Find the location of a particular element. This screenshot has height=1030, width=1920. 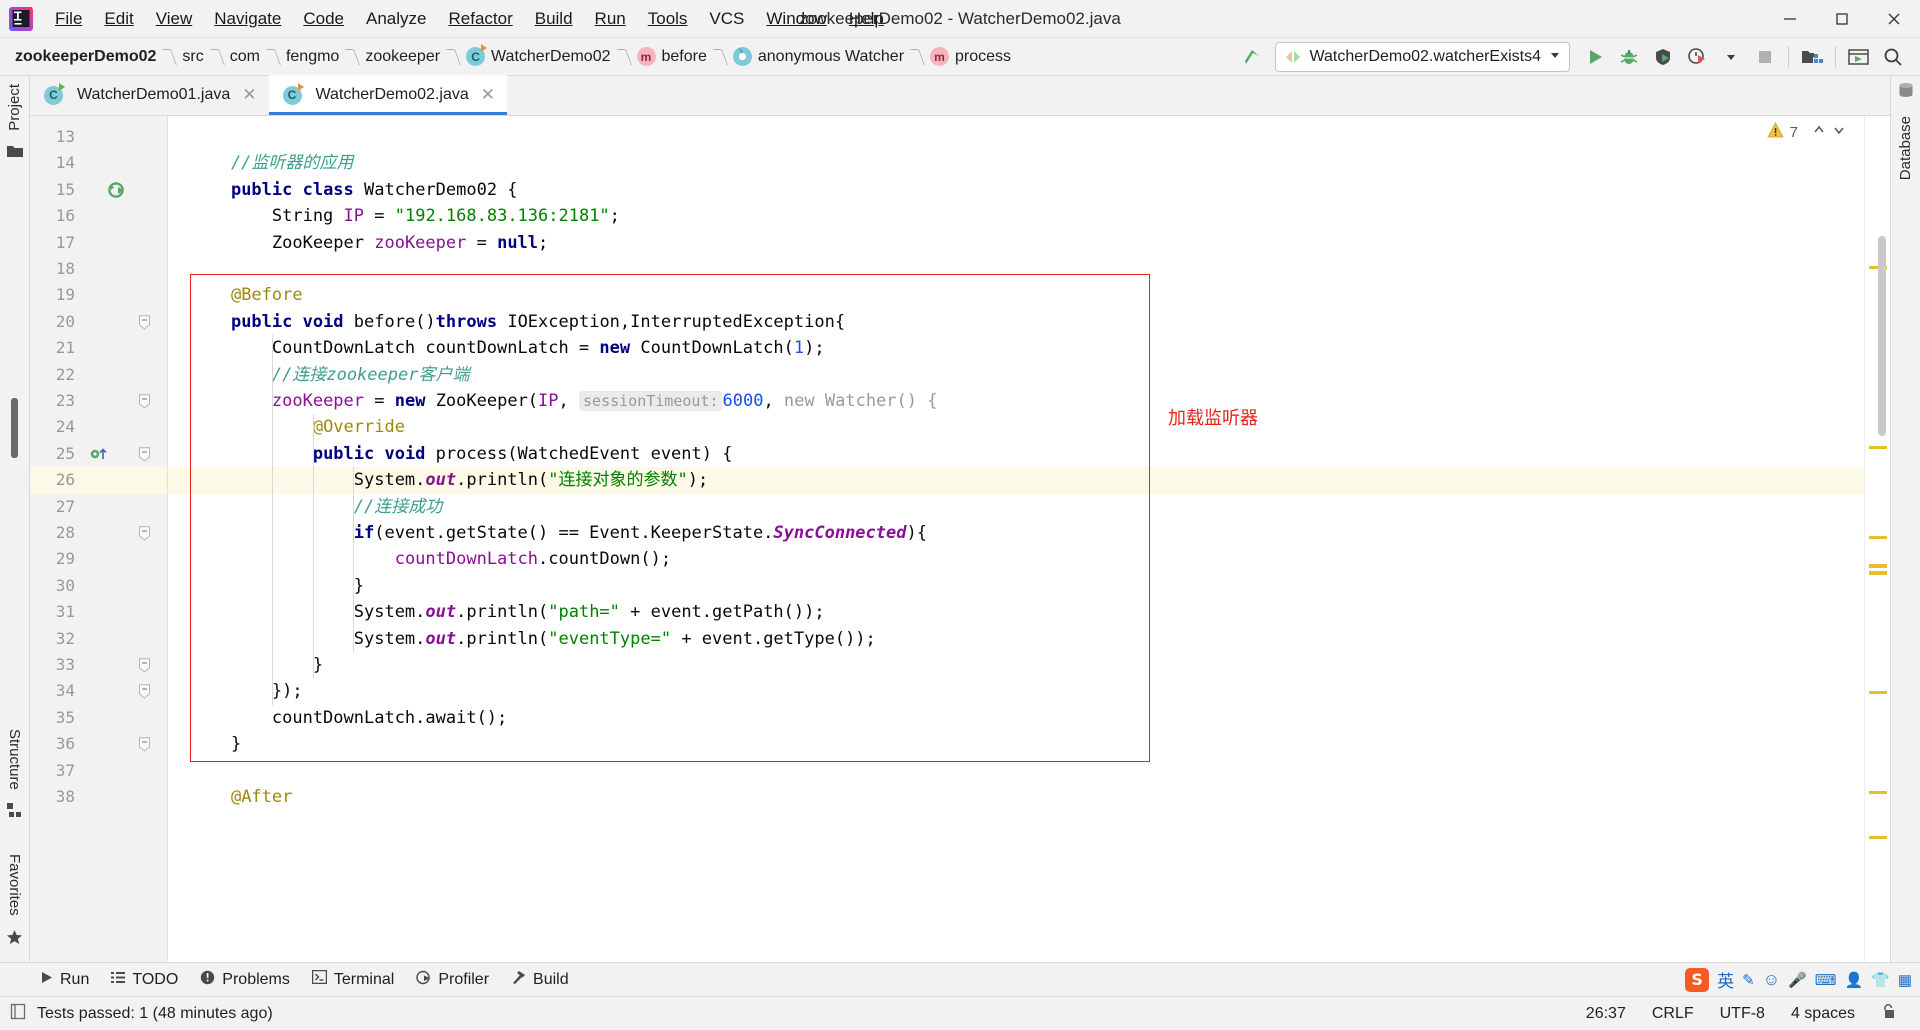

next-problem-icon is located at coordinates (1839, 132).